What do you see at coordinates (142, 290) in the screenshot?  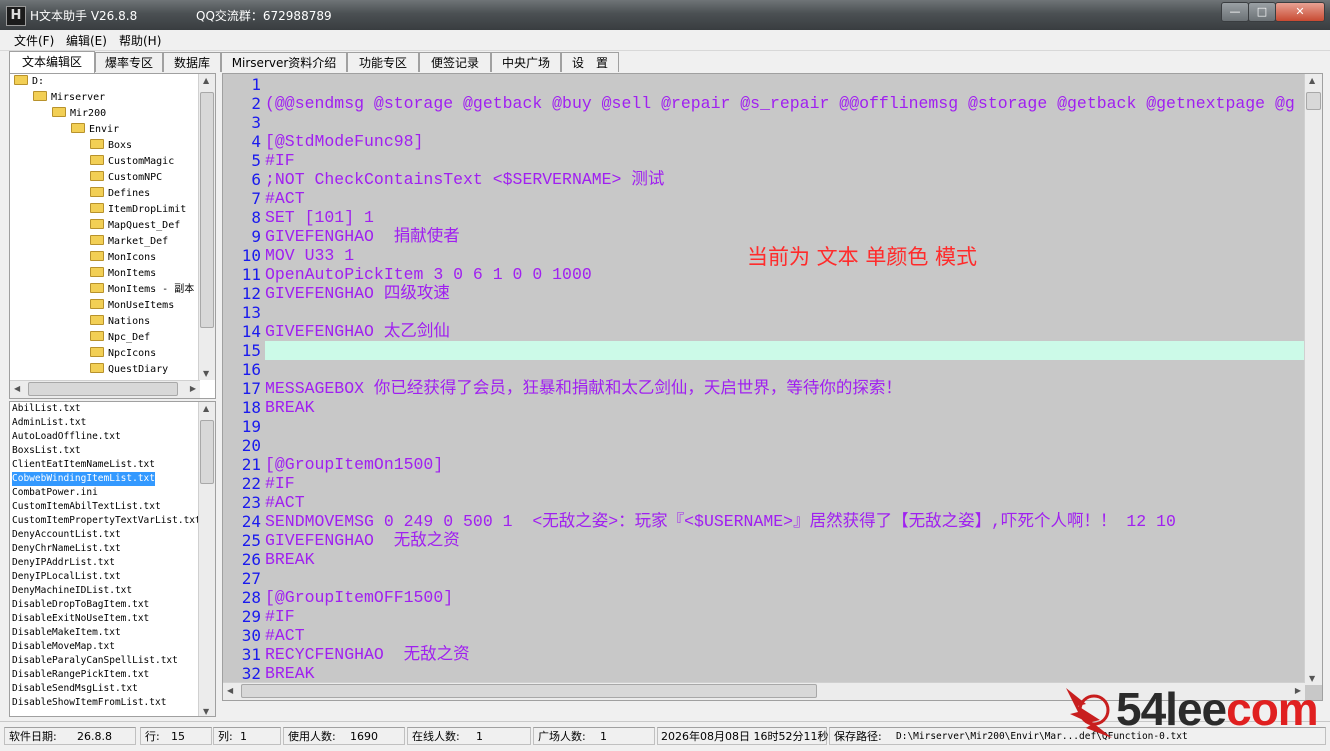 I see `tree-node: MonItems - 副本` at bounding box center [142, 290].